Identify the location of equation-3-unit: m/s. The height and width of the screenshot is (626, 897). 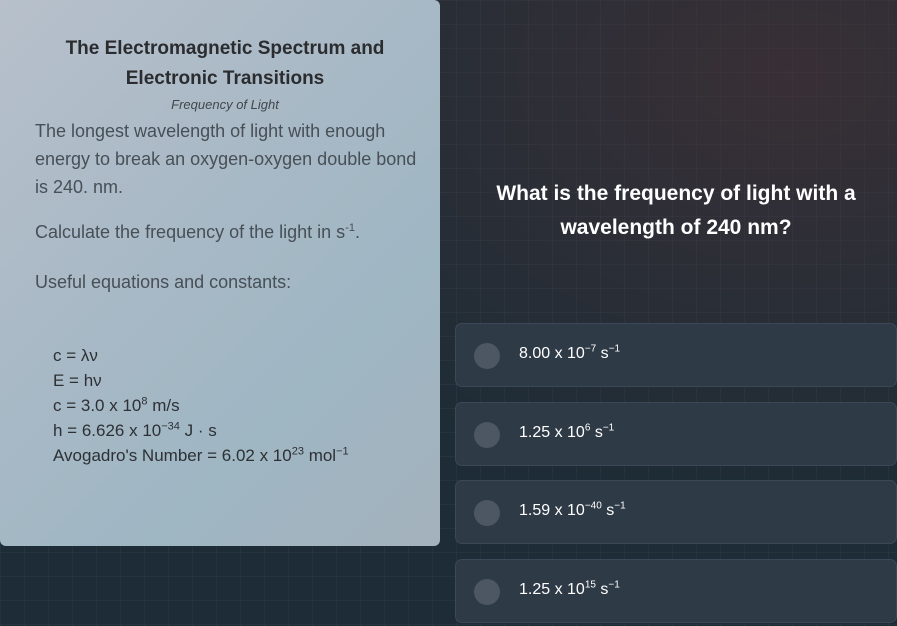
(163, 405).